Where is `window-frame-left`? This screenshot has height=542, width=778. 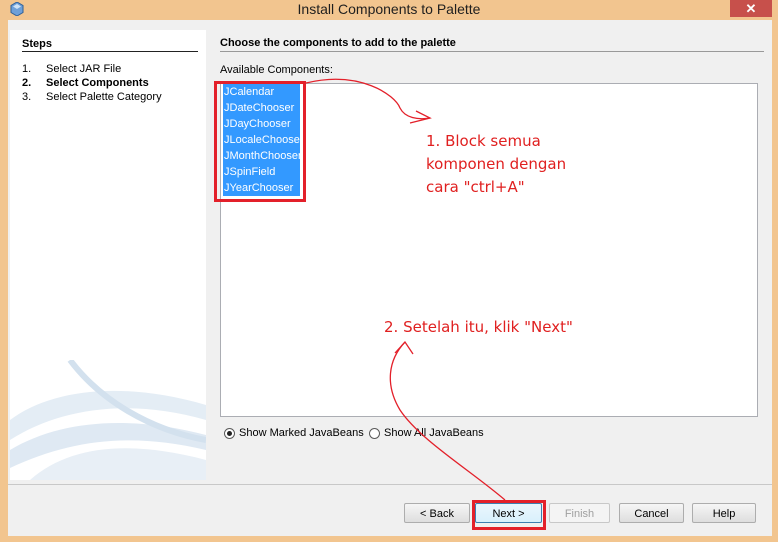
window-frame-left is located at coordinates (4, 281).